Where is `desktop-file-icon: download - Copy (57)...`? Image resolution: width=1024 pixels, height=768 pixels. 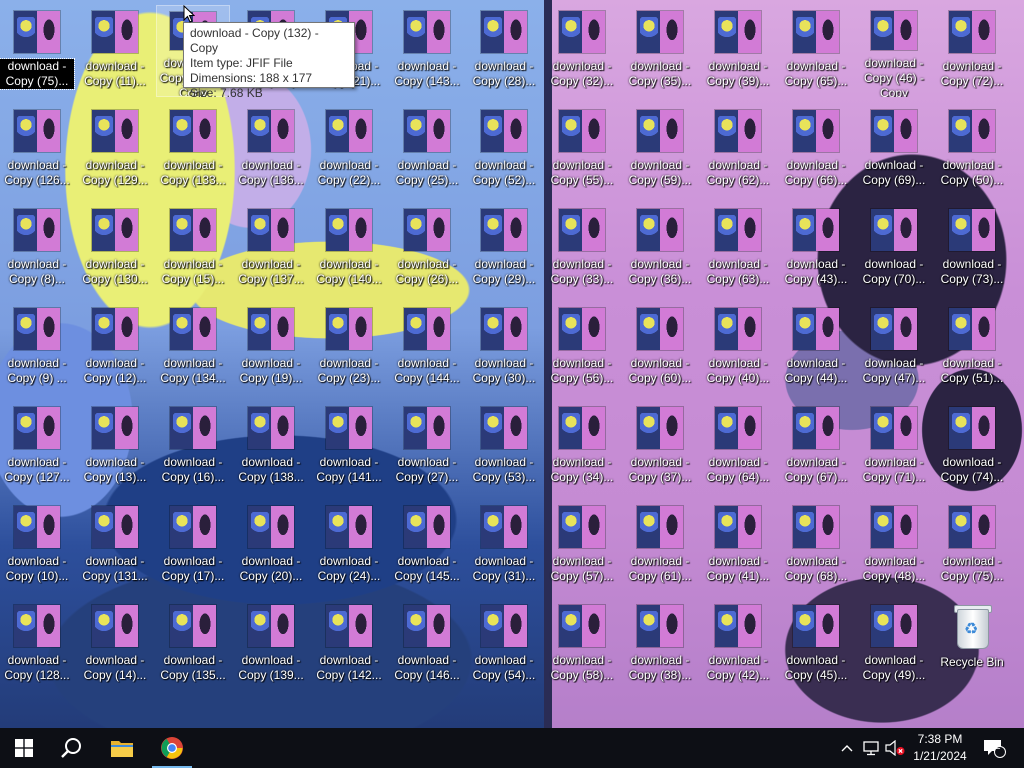
desktop-file-icon: download - Copy (57)... is located at coordinates (582, 546).